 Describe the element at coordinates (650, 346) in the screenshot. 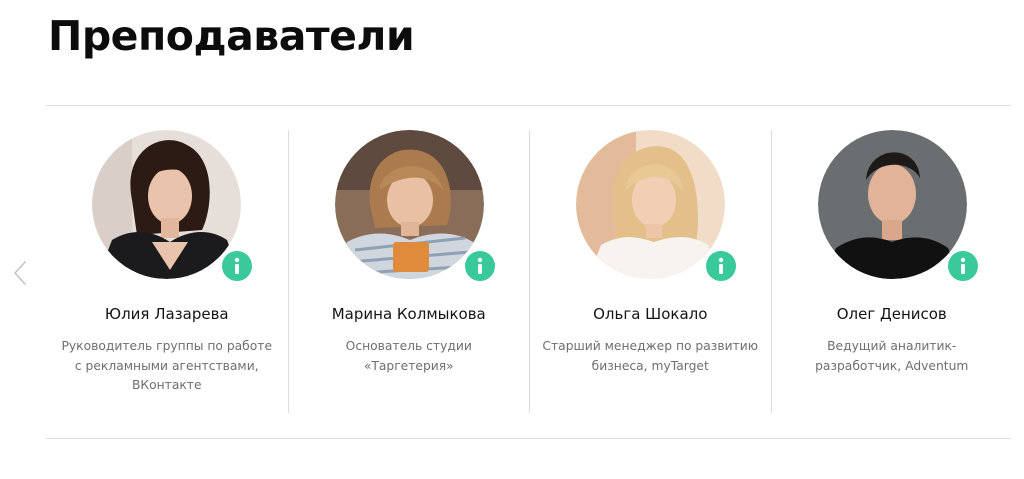

I see `teacher-role-line: Старший менеджер по развитию` at that location.